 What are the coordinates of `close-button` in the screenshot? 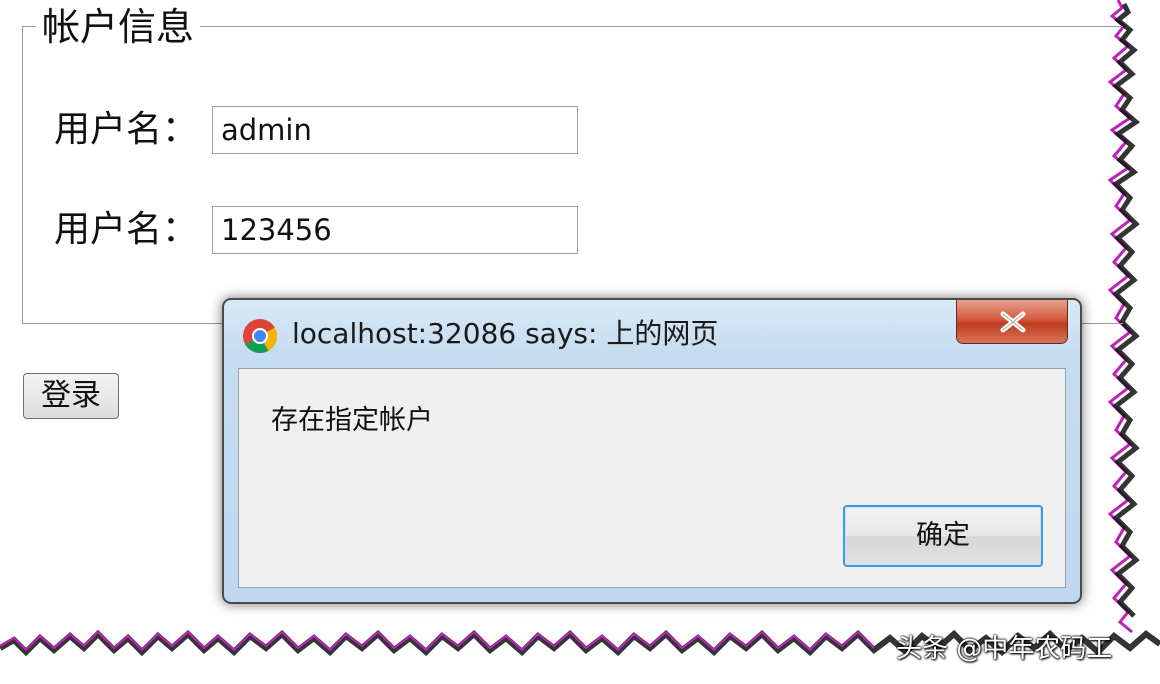 It's located at (1012, 322).